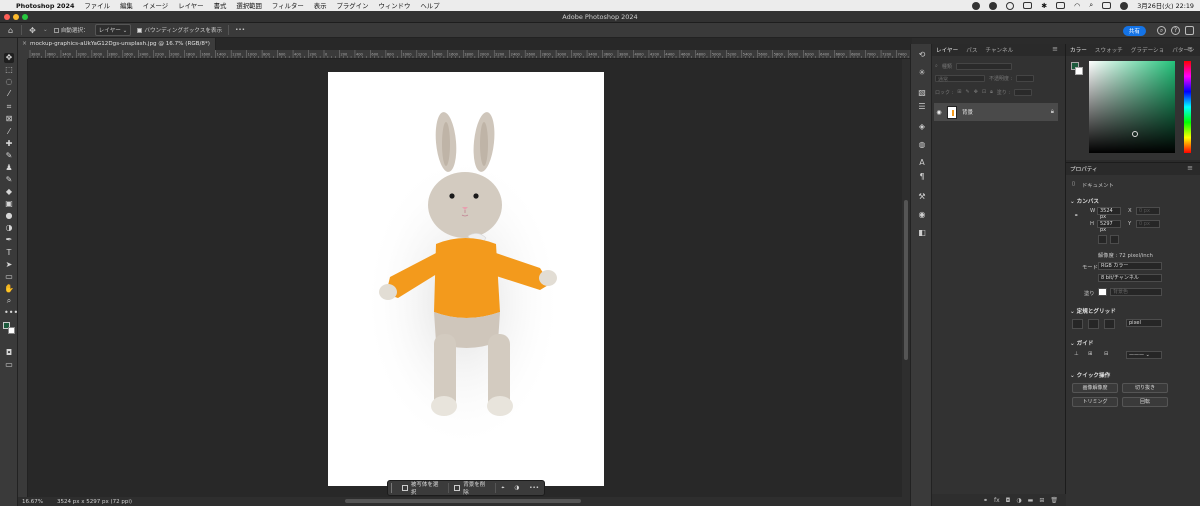 The height and width of the screenshot is (506, 1200). I want to click on link-icon: ⚭, so click(1076, 216).